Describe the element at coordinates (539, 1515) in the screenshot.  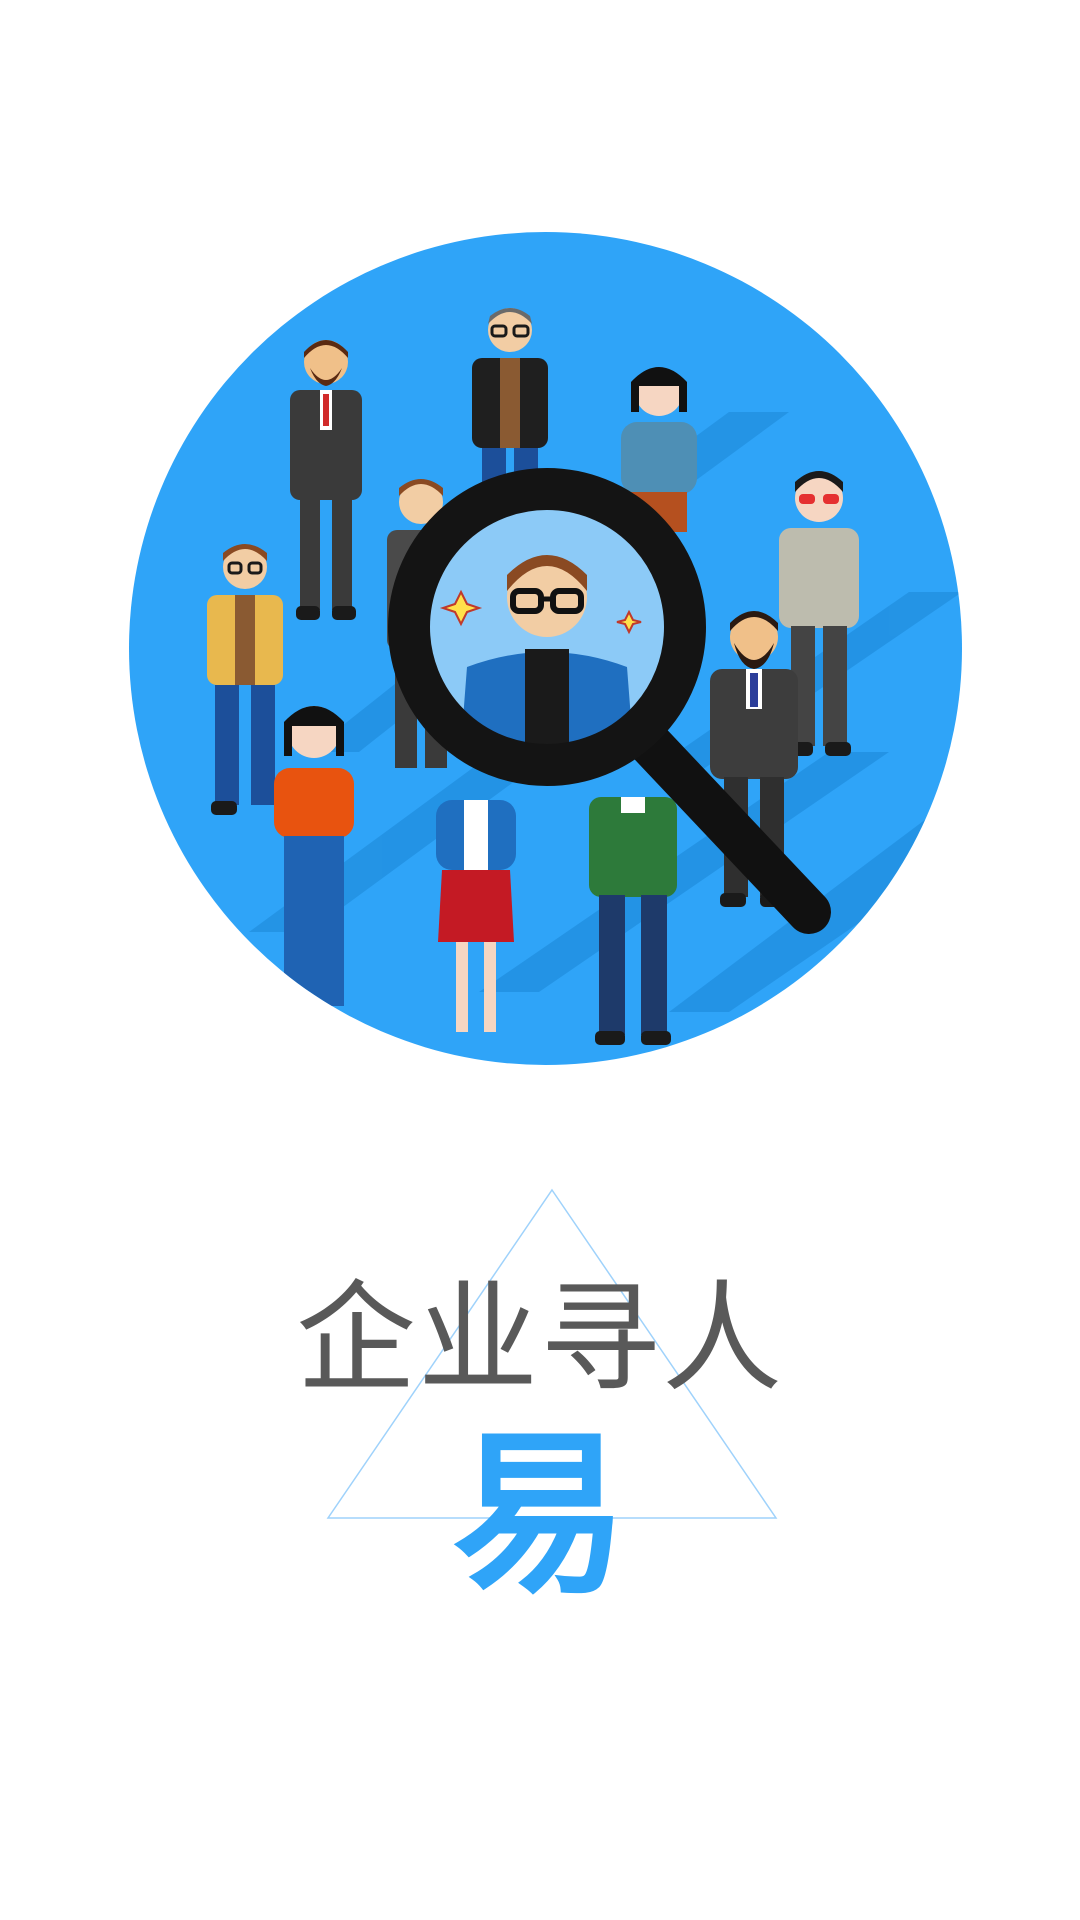
I see `accent-character: 易` at that location.